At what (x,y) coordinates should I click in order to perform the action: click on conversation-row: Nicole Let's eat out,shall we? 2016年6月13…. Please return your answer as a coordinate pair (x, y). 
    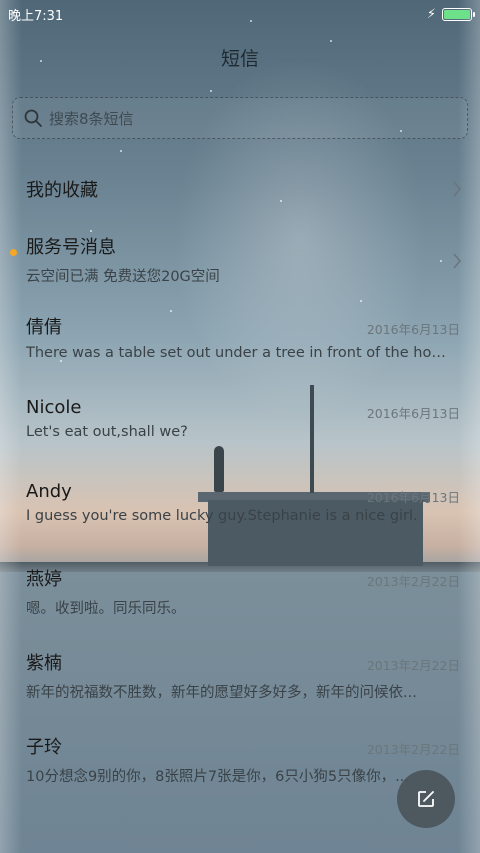
    Looking at the image, I should click on (240, 429).